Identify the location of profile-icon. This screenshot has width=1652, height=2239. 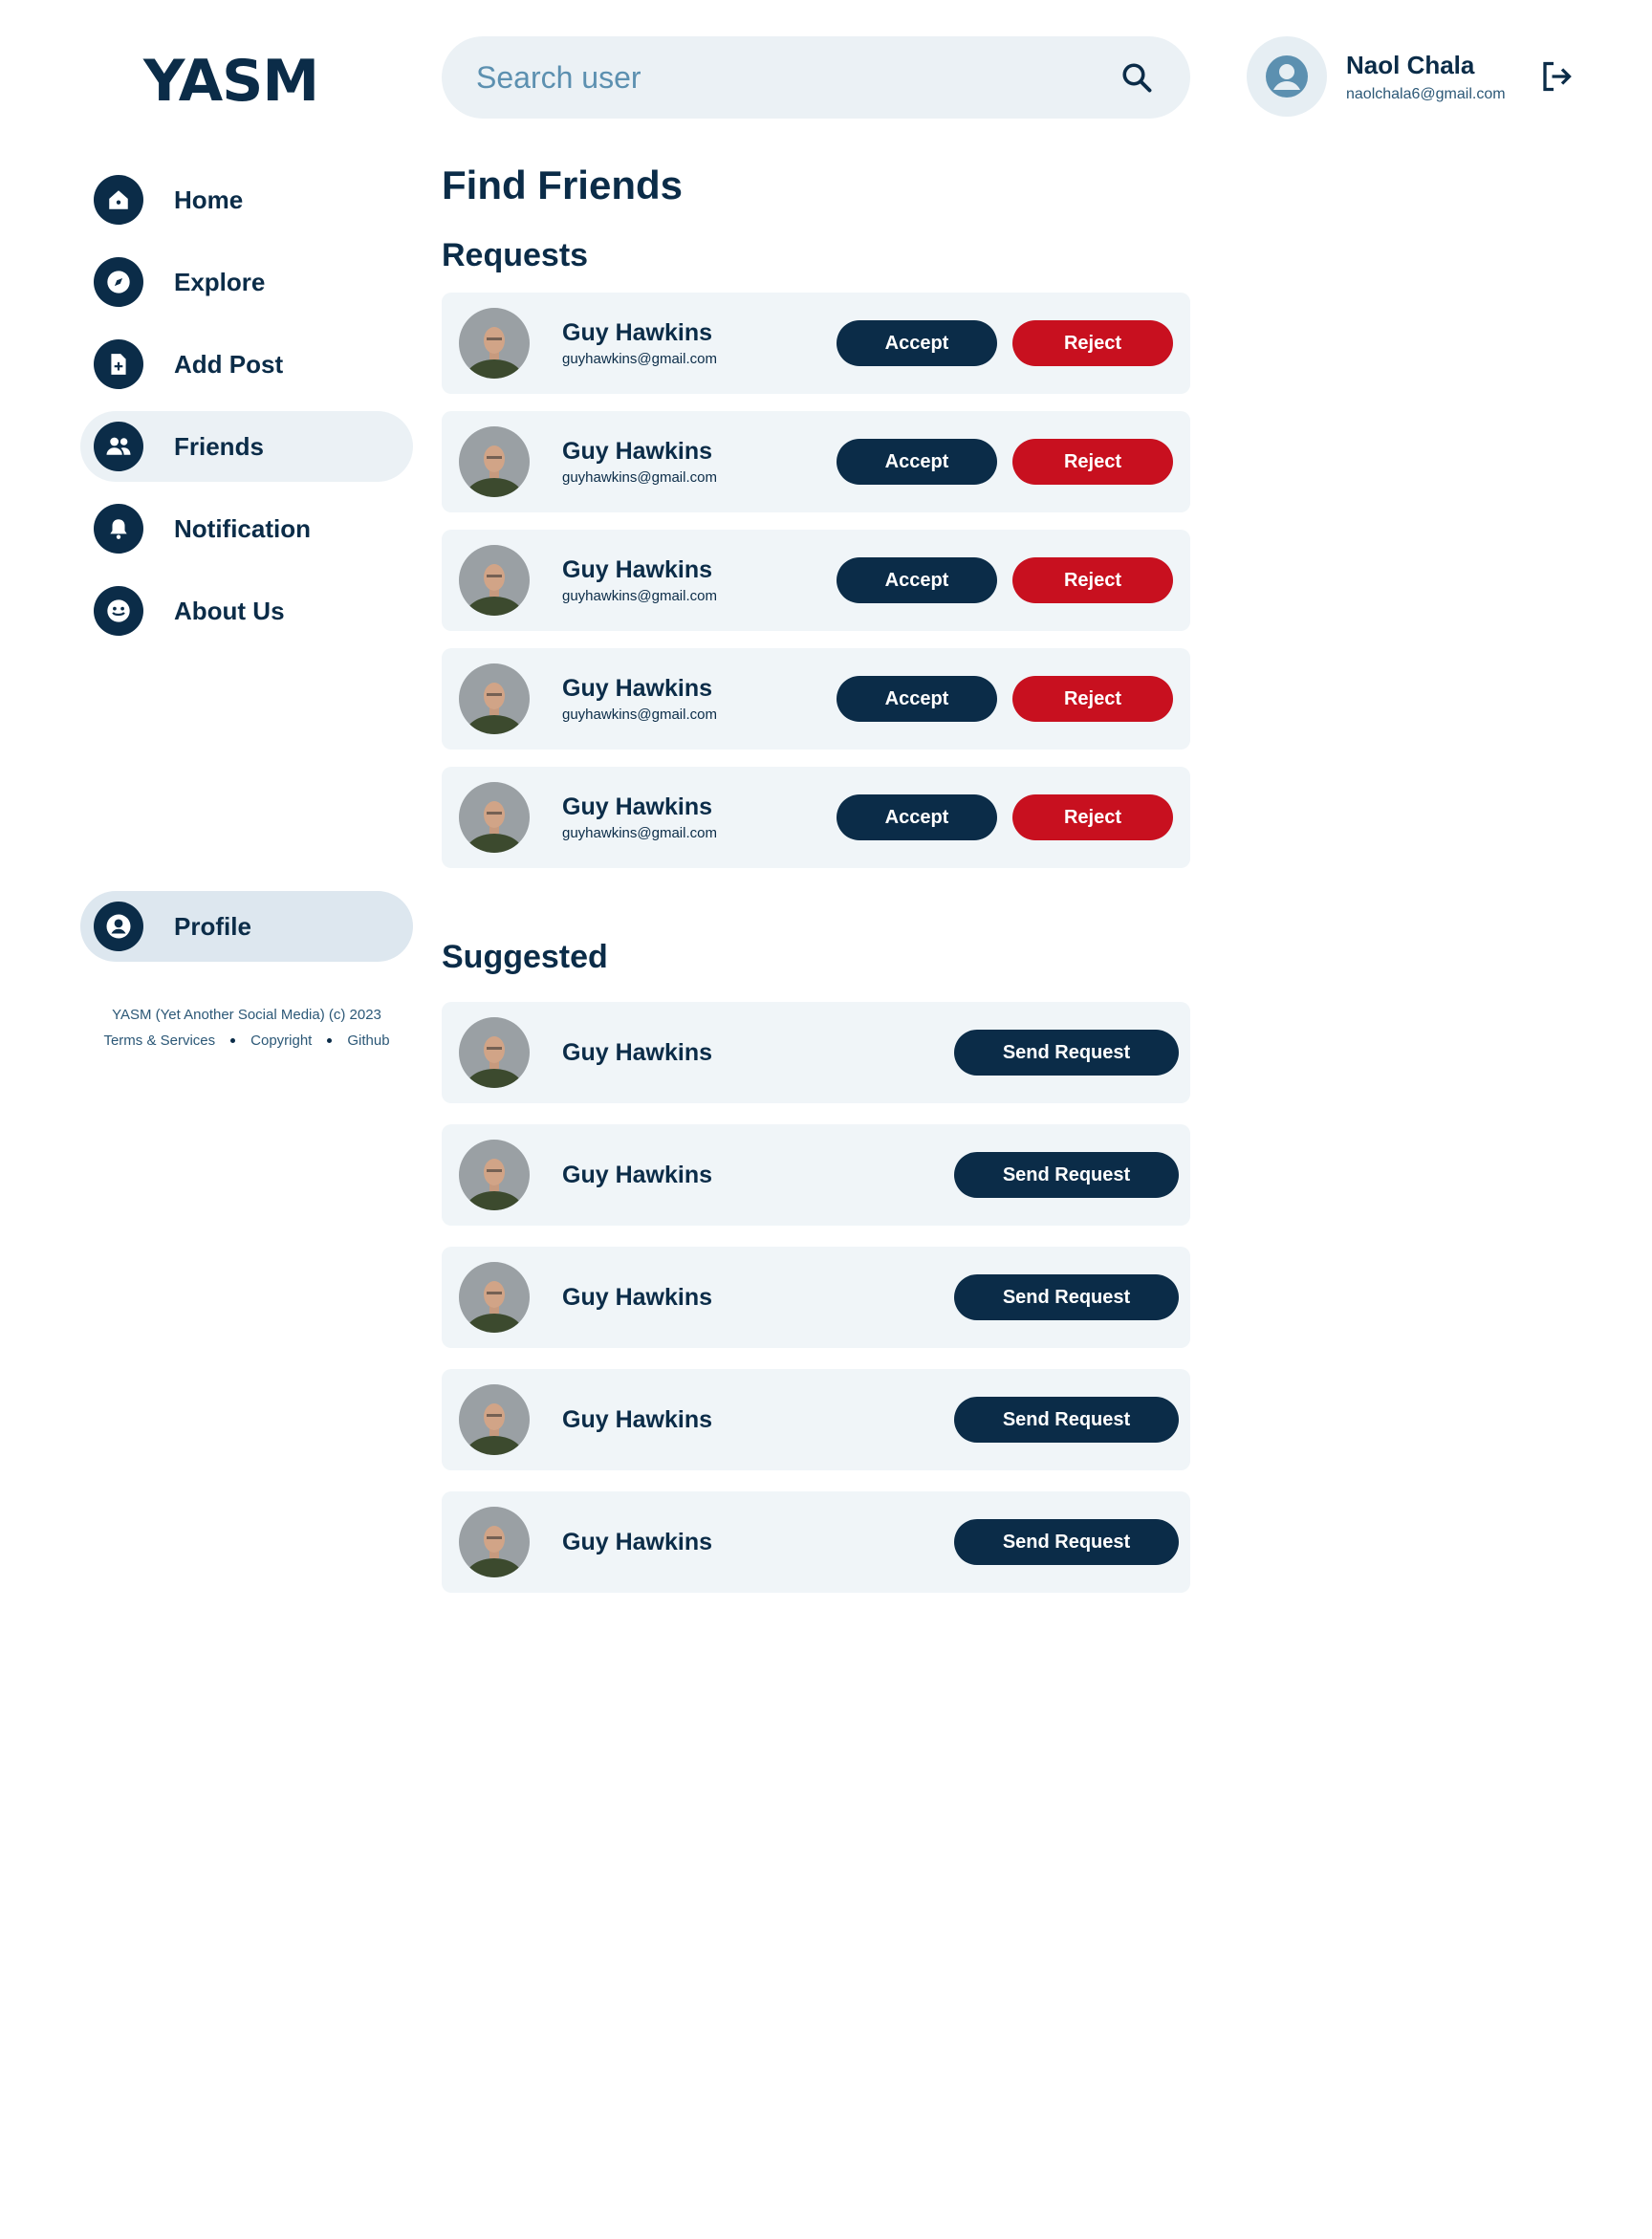
(118, 926).